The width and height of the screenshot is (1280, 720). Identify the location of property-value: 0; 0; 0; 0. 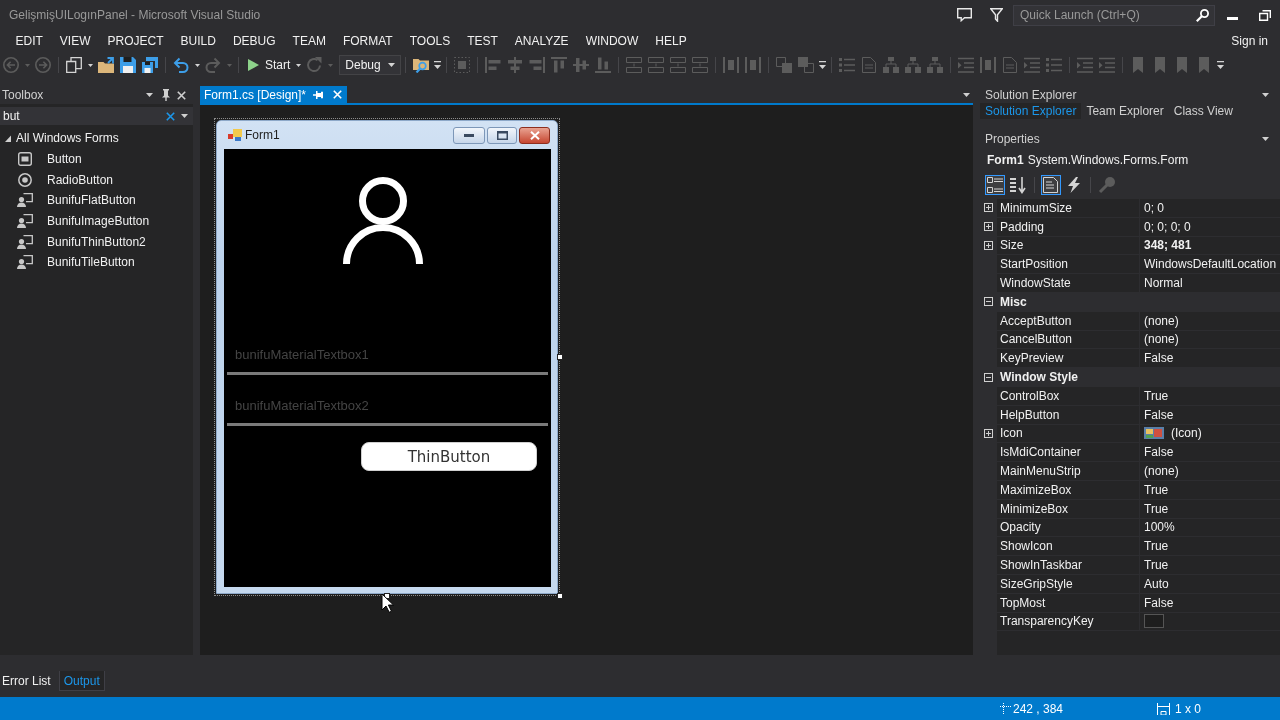
(1210, 226).